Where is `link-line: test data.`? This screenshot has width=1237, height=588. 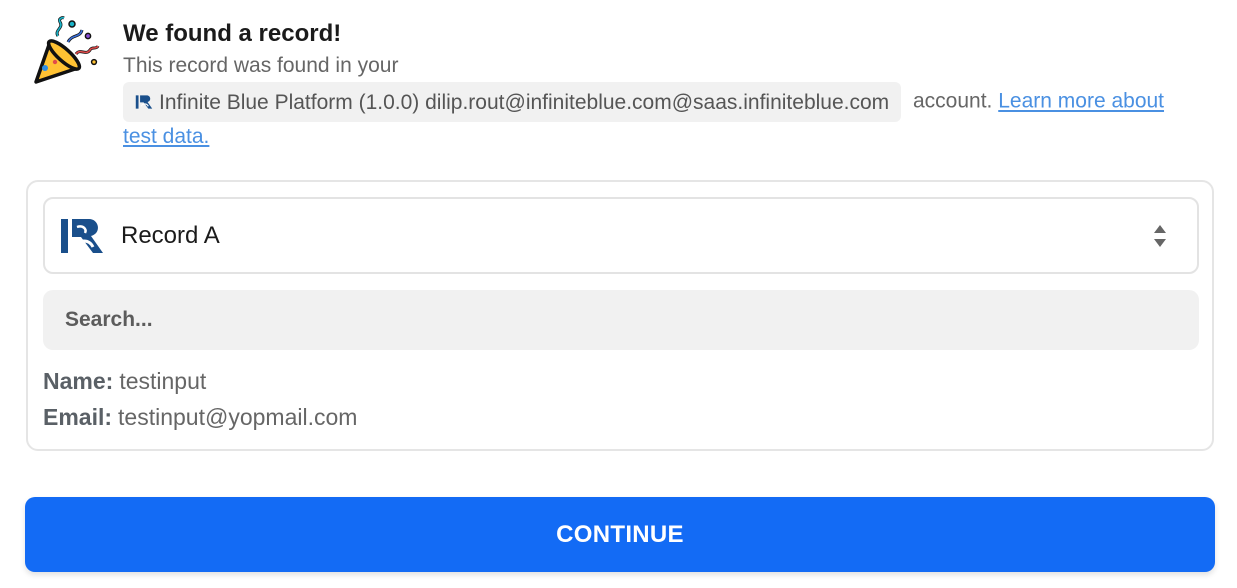
link-line: test data. is located at coordinates (673, 137).